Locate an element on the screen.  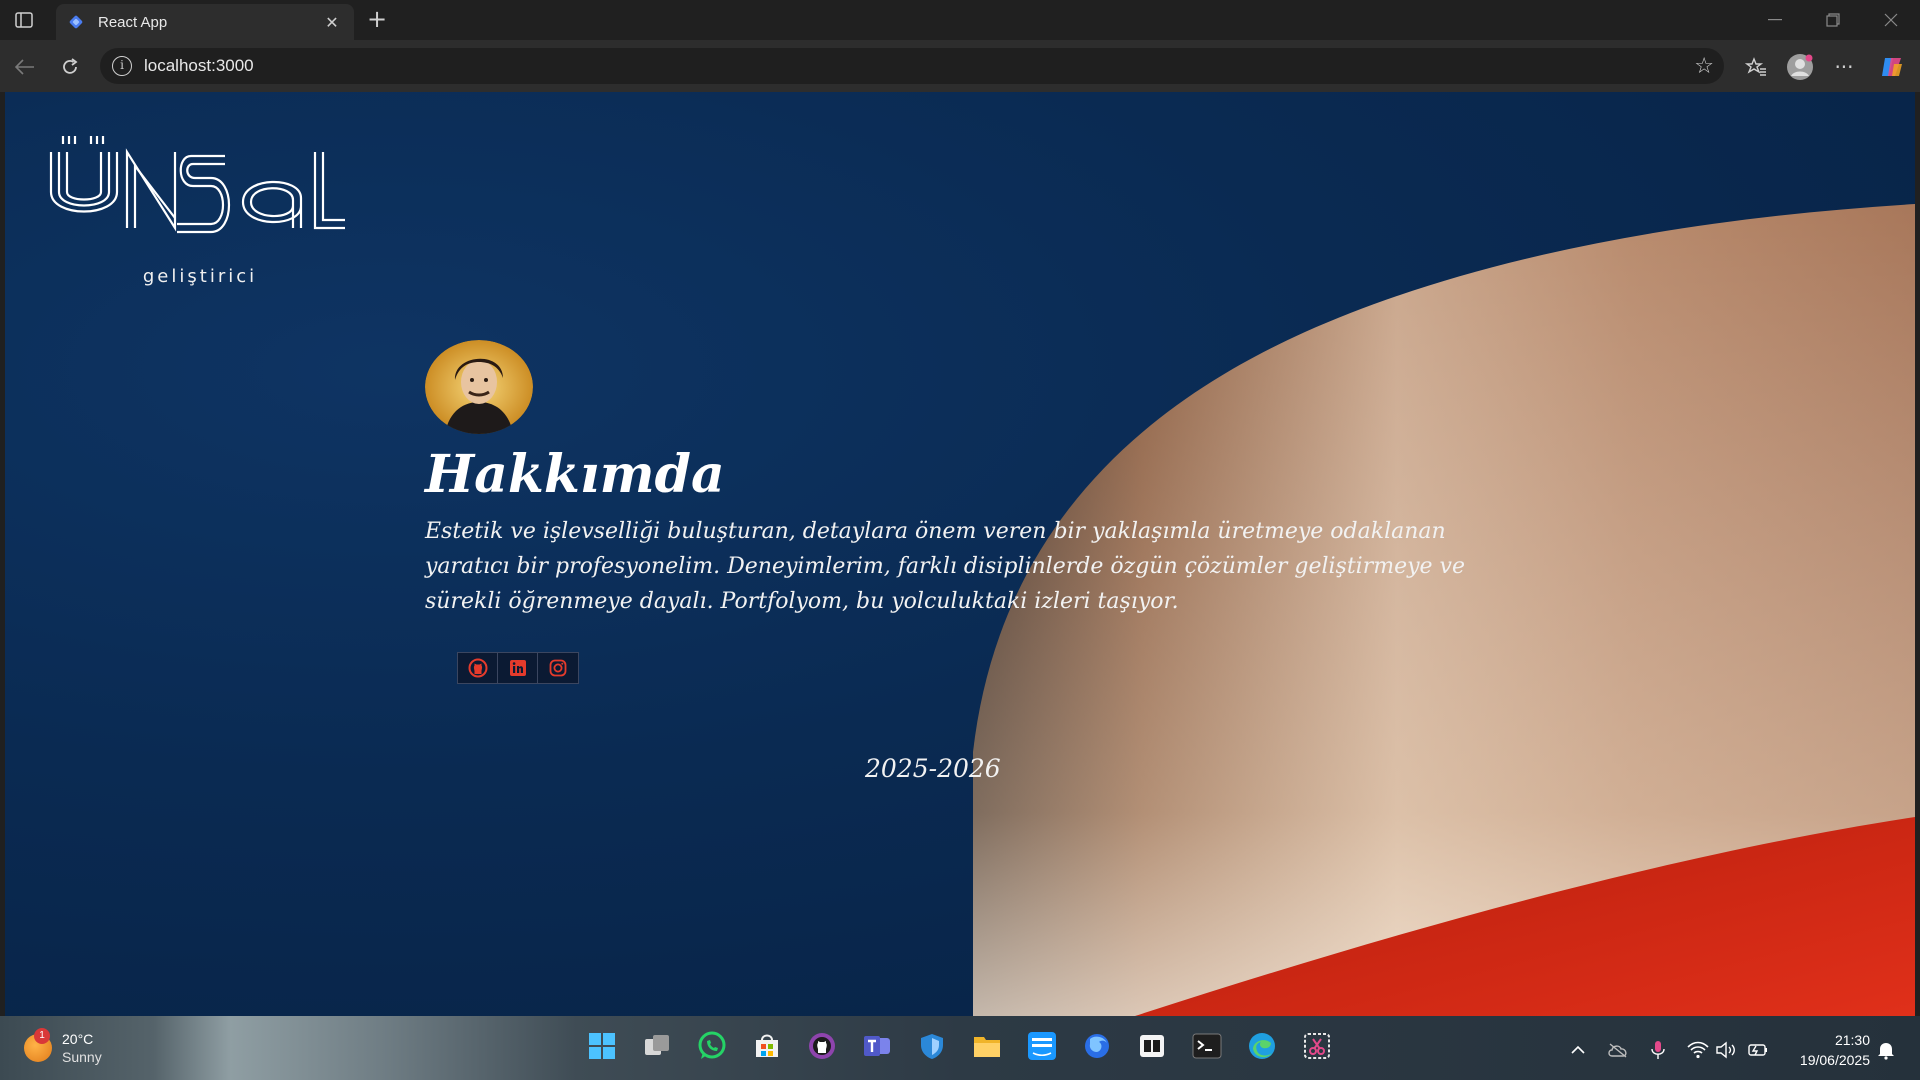
snipping-tool-icon is located at coordinates (1317, 1046).